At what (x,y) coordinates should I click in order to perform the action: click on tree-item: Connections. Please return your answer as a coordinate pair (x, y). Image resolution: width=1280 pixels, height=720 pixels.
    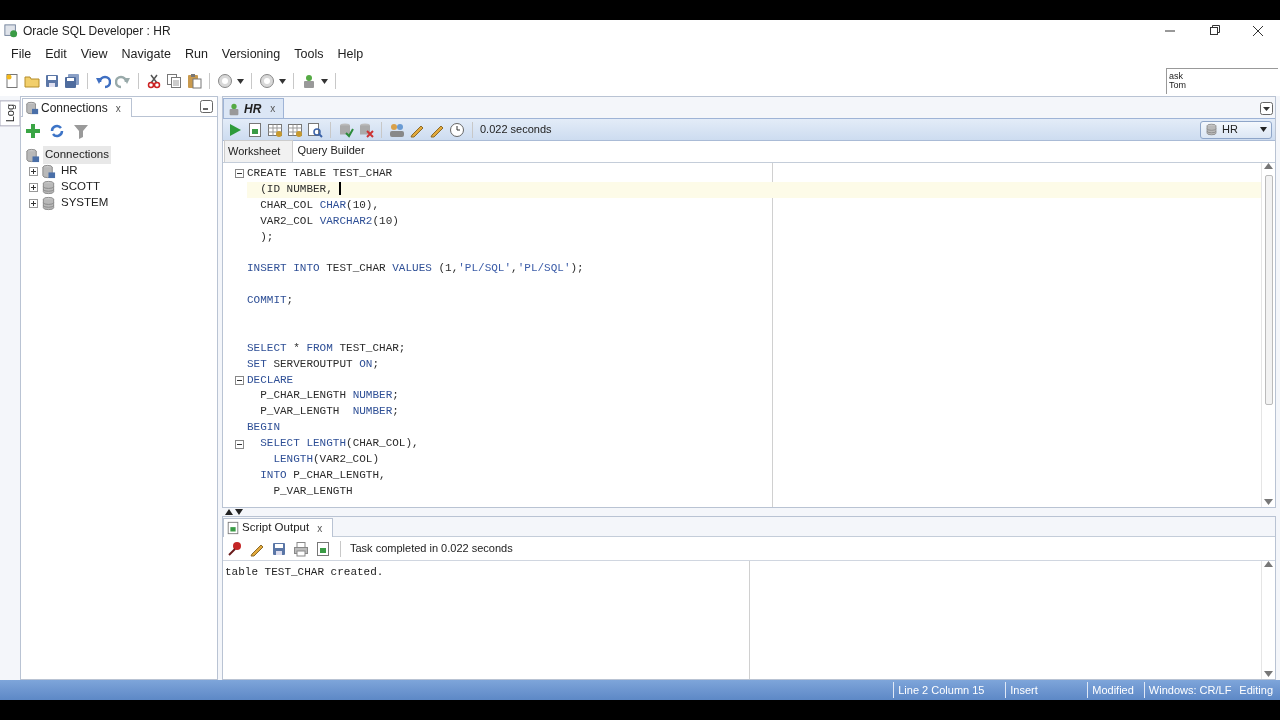
    Looking at the image, I should click on (77, 155).